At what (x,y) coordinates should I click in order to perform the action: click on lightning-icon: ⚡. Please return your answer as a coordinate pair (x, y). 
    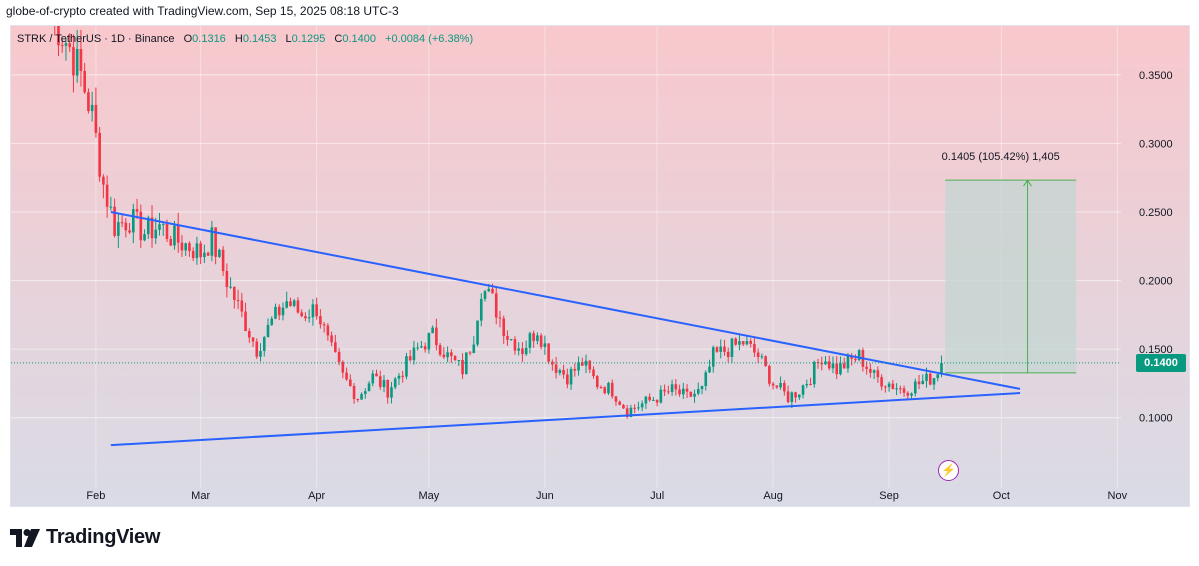
    Looking at the image, I should click on (948, 470).